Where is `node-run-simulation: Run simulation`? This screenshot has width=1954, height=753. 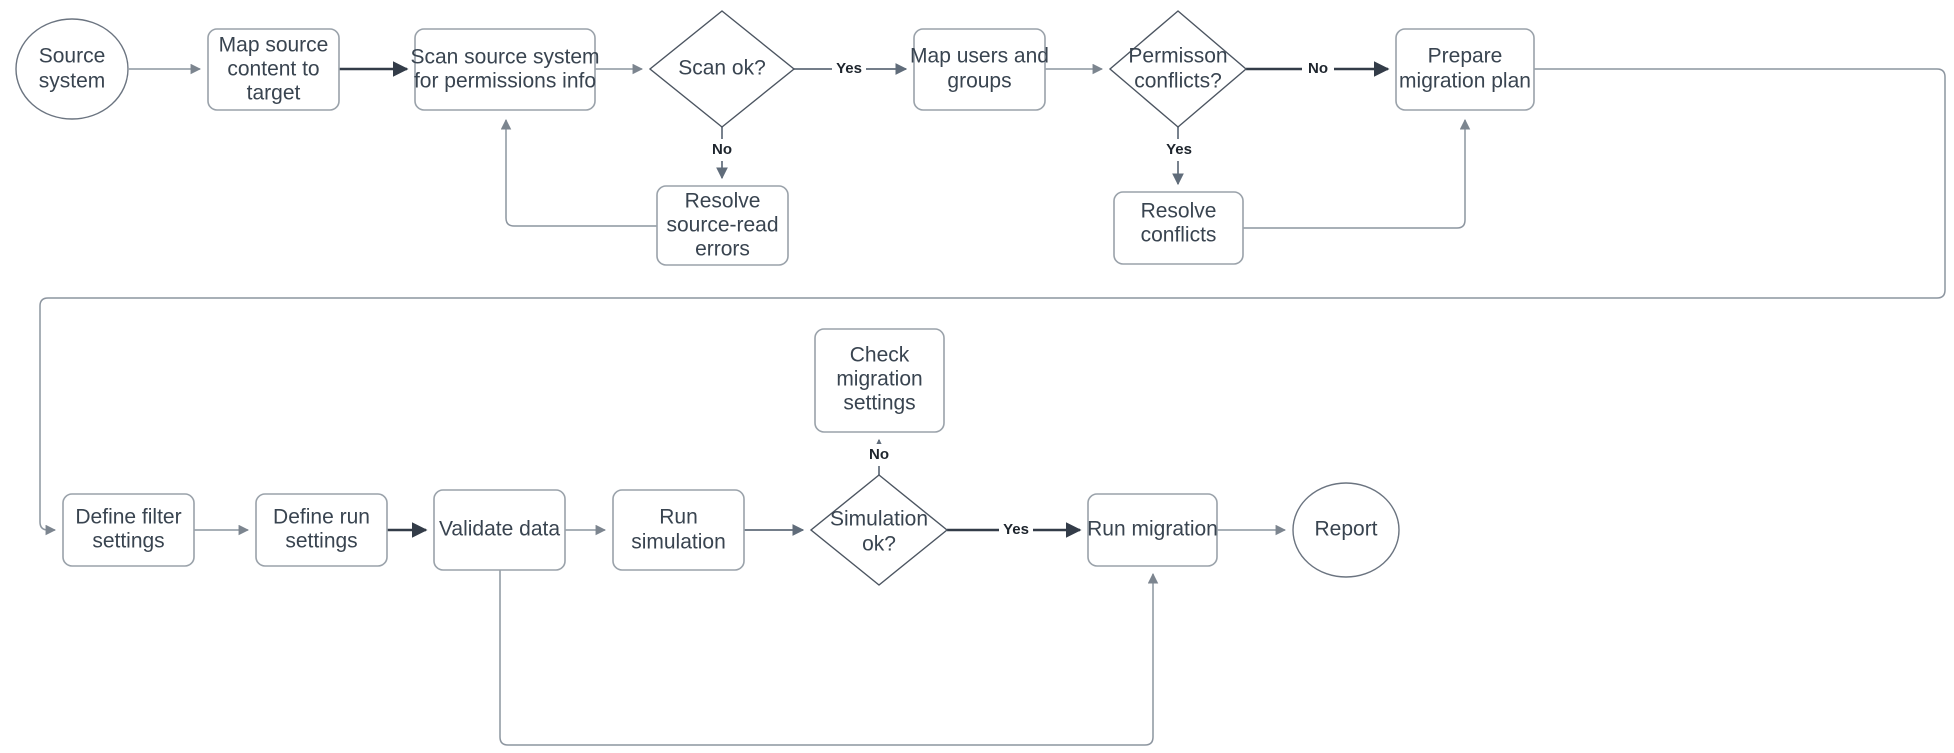 node-run-simulation: Run simulation is located at coordinates (678, 530).